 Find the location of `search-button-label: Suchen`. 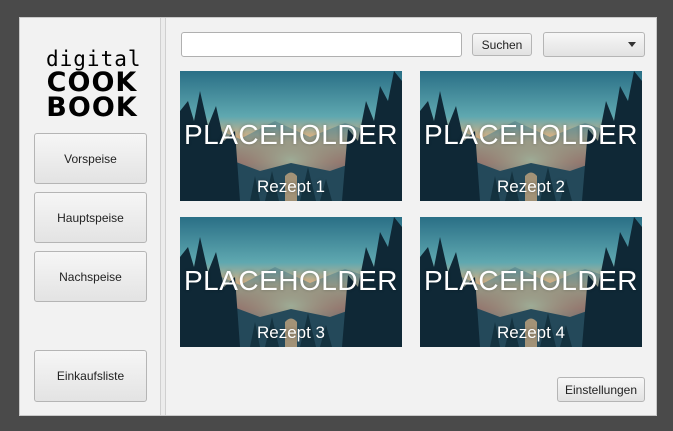

search-button-label: Suchen is located at coordinates (502, 44).